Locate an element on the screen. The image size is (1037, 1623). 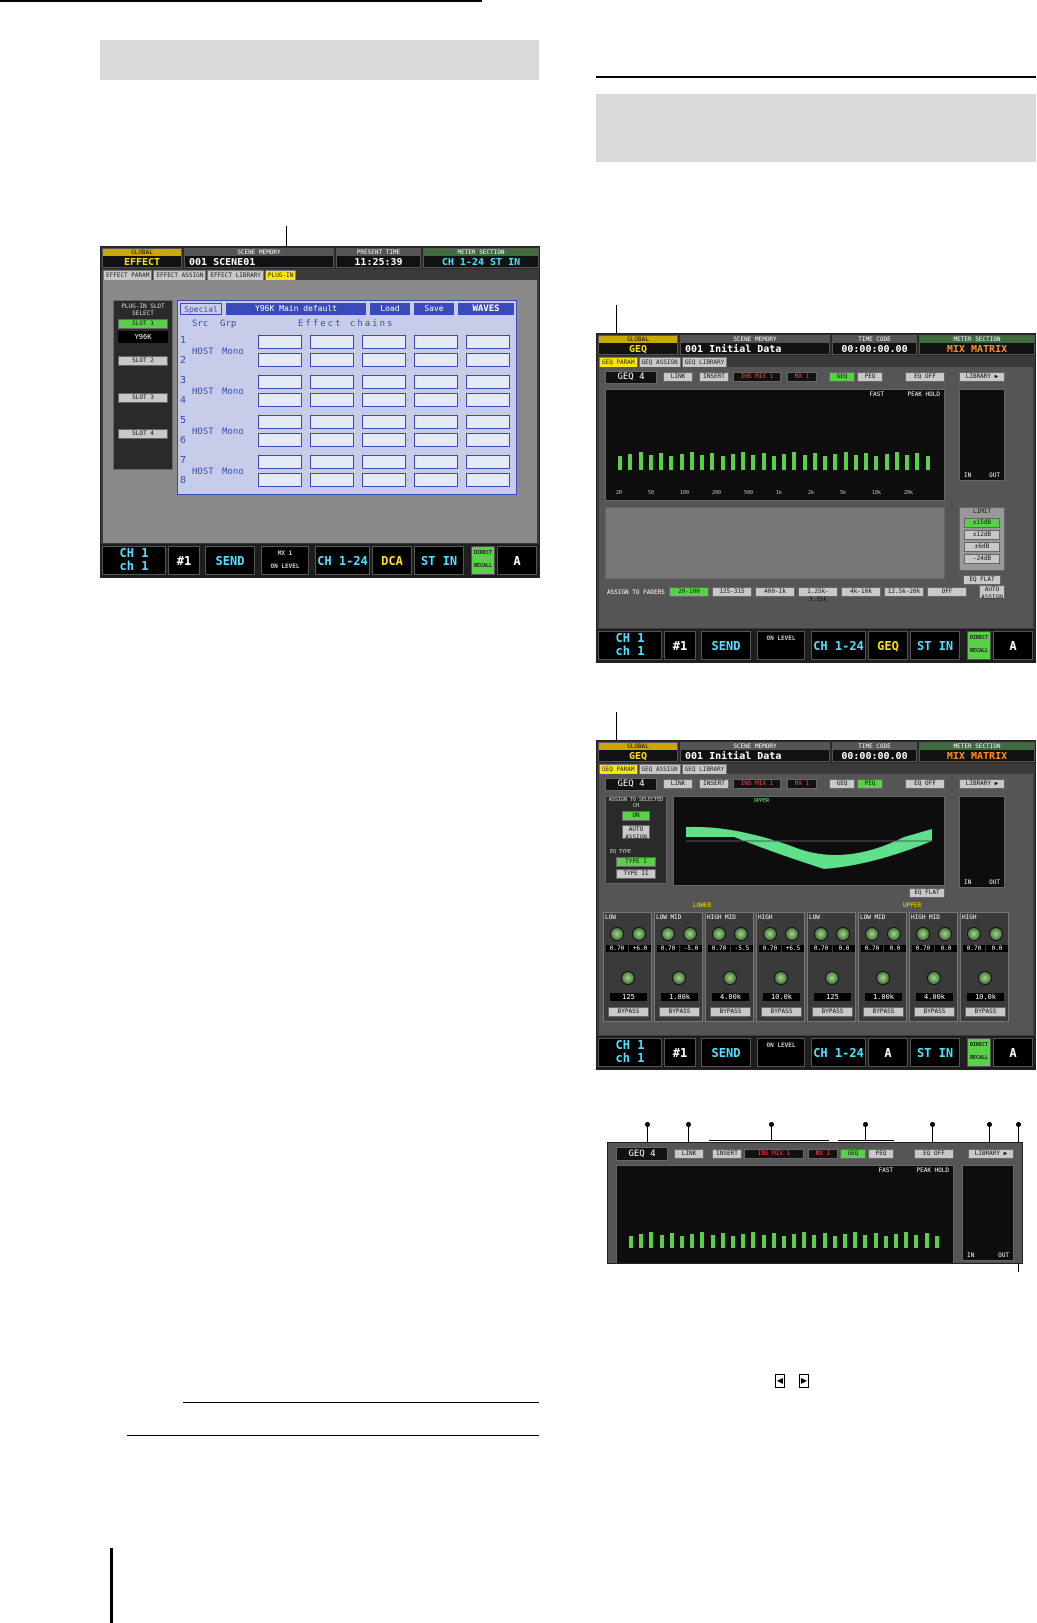
assign-option: 125-315 is located at coordinates (732, 592).